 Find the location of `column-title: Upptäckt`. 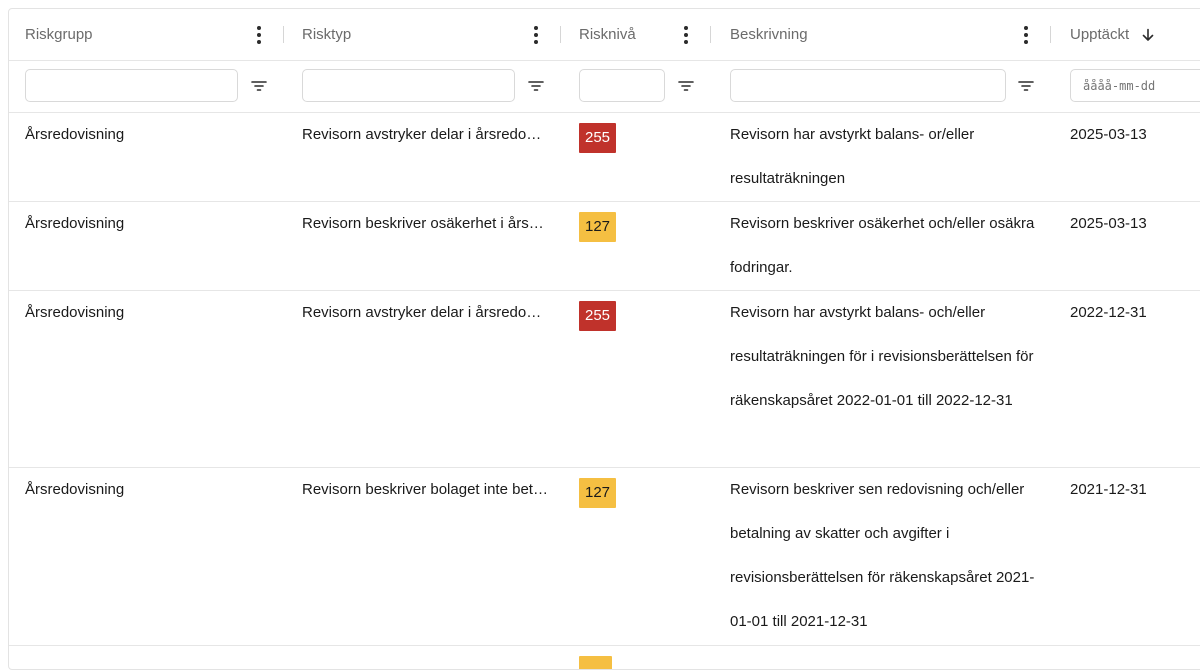

column-title: Upptäckt is located at coordinates (1100, 34).